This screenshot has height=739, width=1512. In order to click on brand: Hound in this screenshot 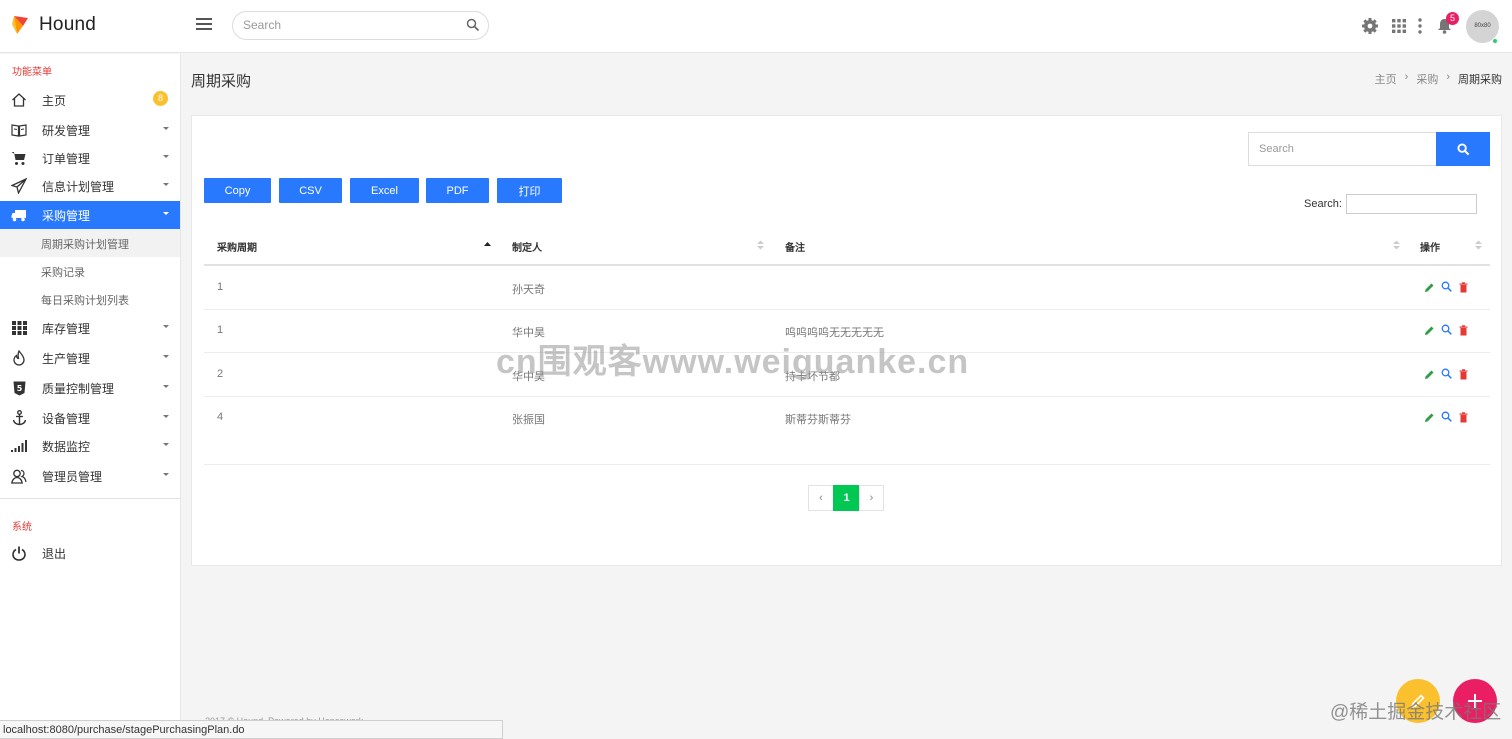, I will do `click(53, 25)`.